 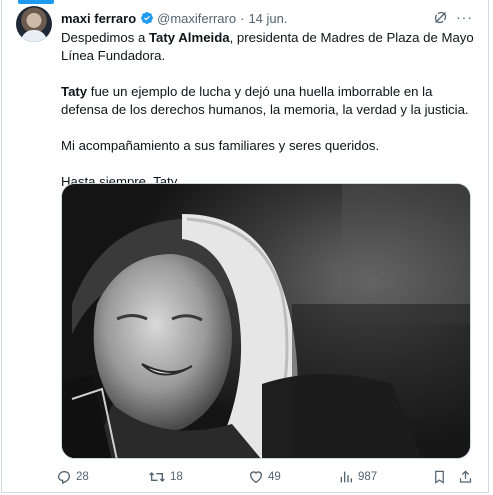 What do you see at coordinates (176, 477) in the screenshot?
I see `repost-count: 18` at bounding box center [176, 477].